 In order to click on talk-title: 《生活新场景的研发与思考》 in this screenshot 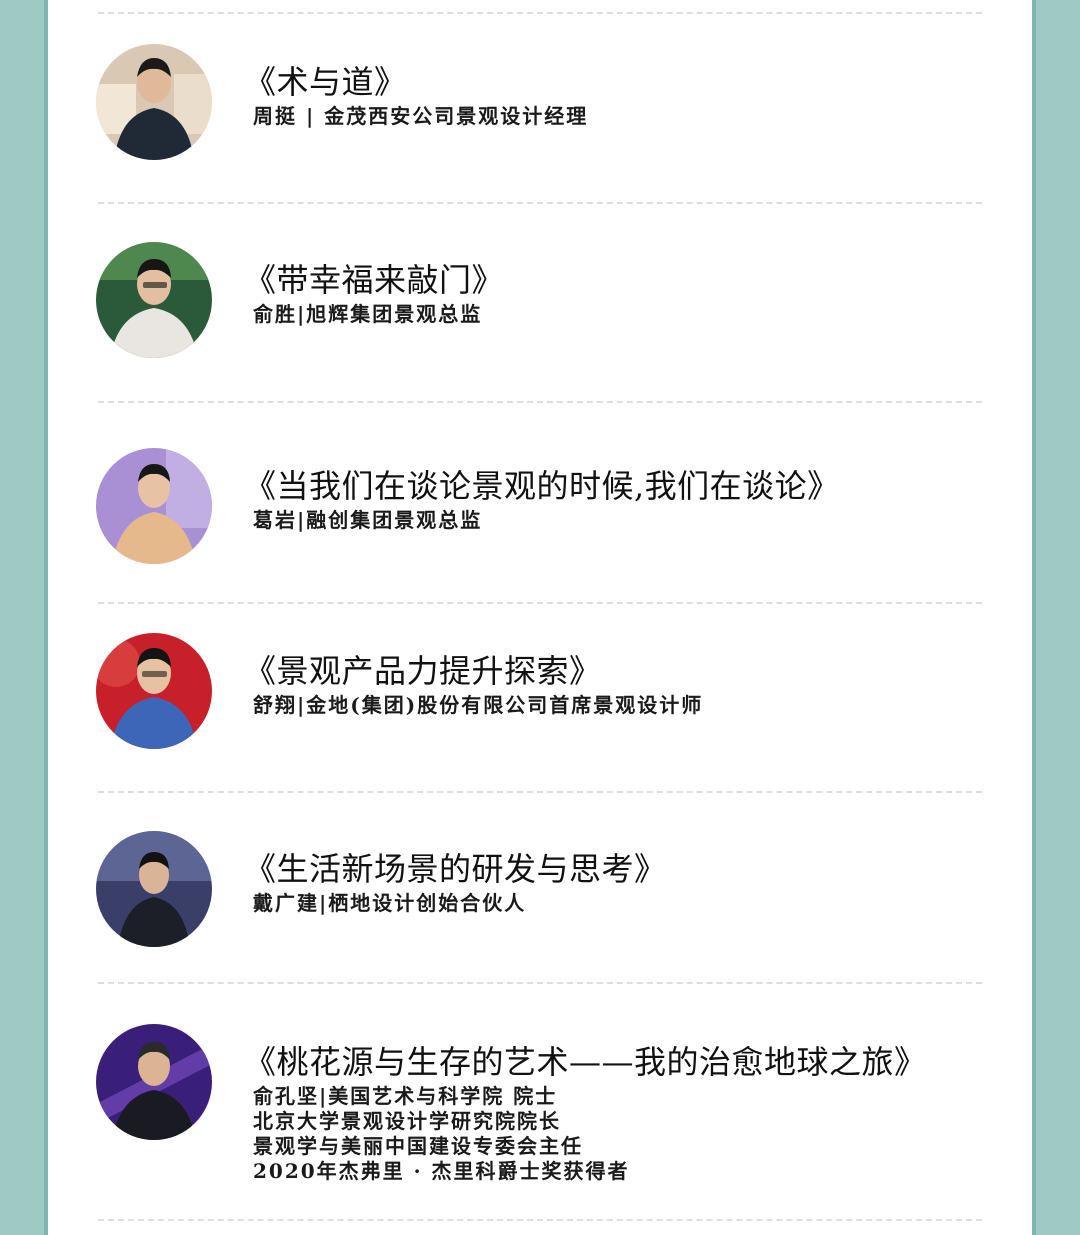, I will do `click(455, 869)`.